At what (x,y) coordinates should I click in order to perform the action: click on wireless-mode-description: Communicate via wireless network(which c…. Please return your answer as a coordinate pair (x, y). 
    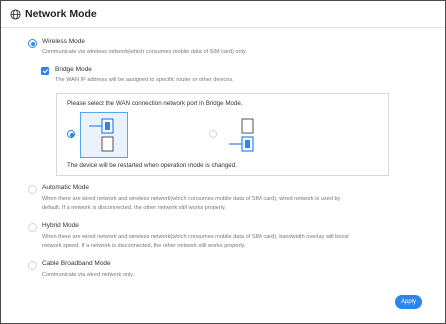
    Looking at the image, I should click on (144, 52).